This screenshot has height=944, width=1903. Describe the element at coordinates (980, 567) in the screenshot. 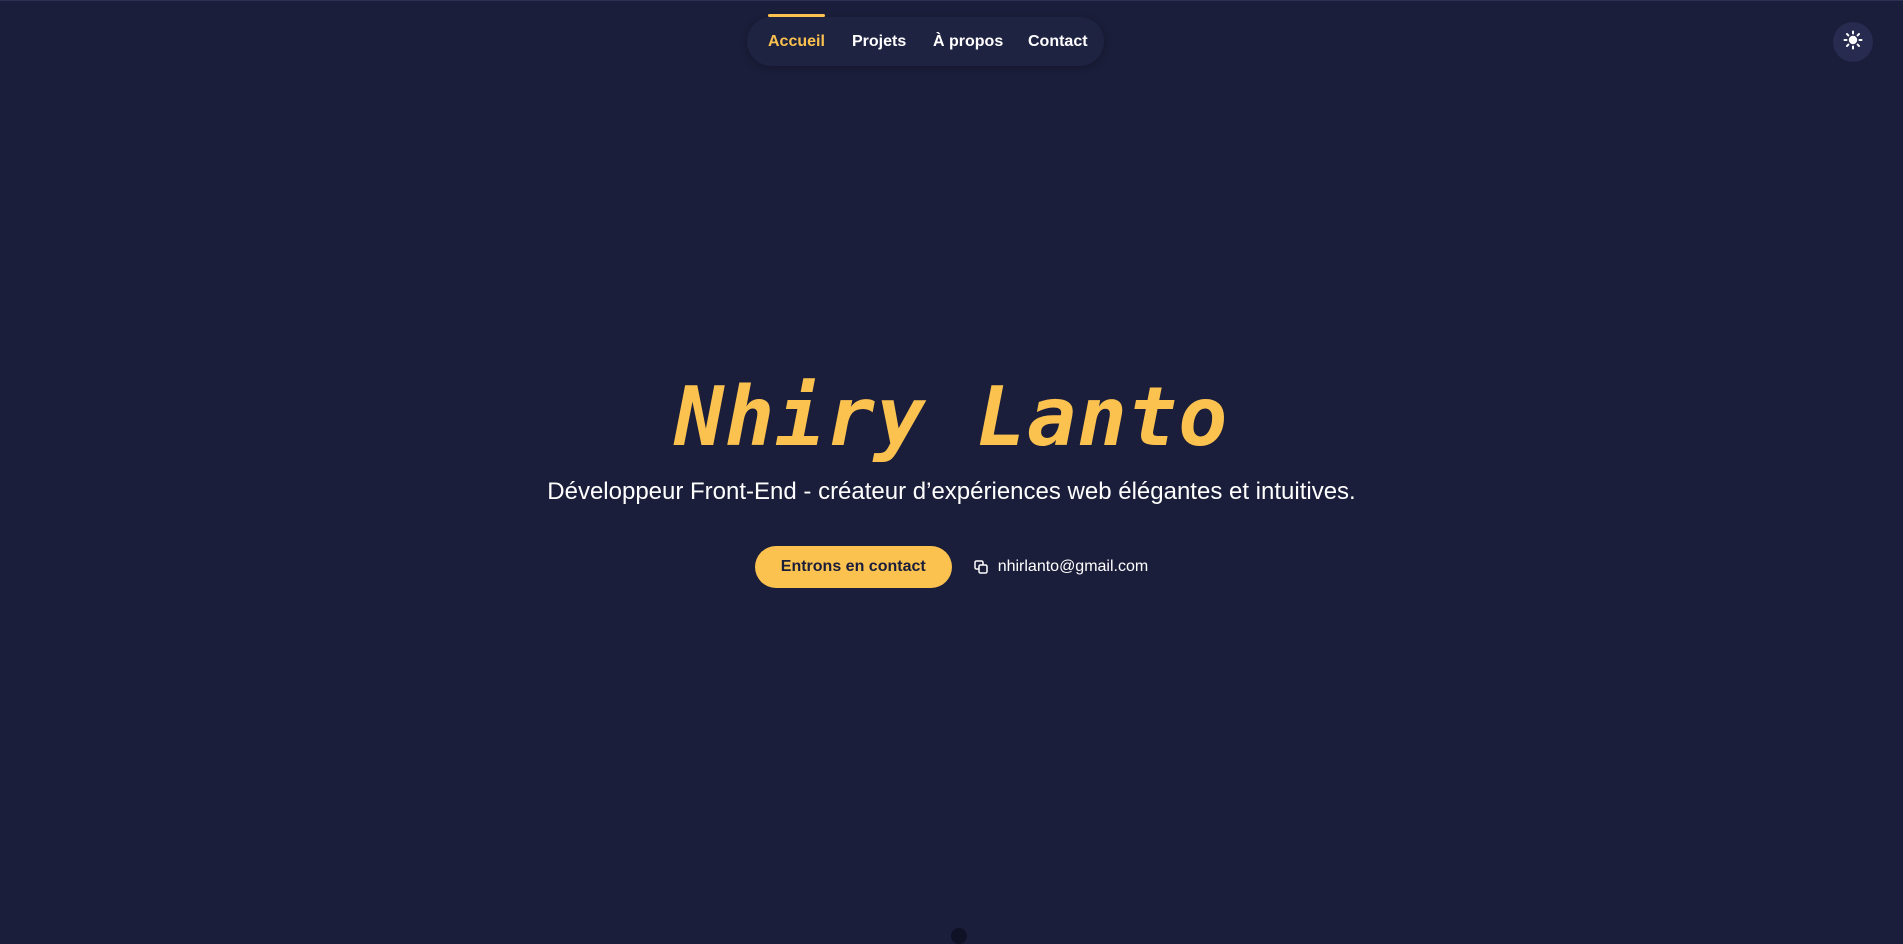

I see `copy-icon` at that location.